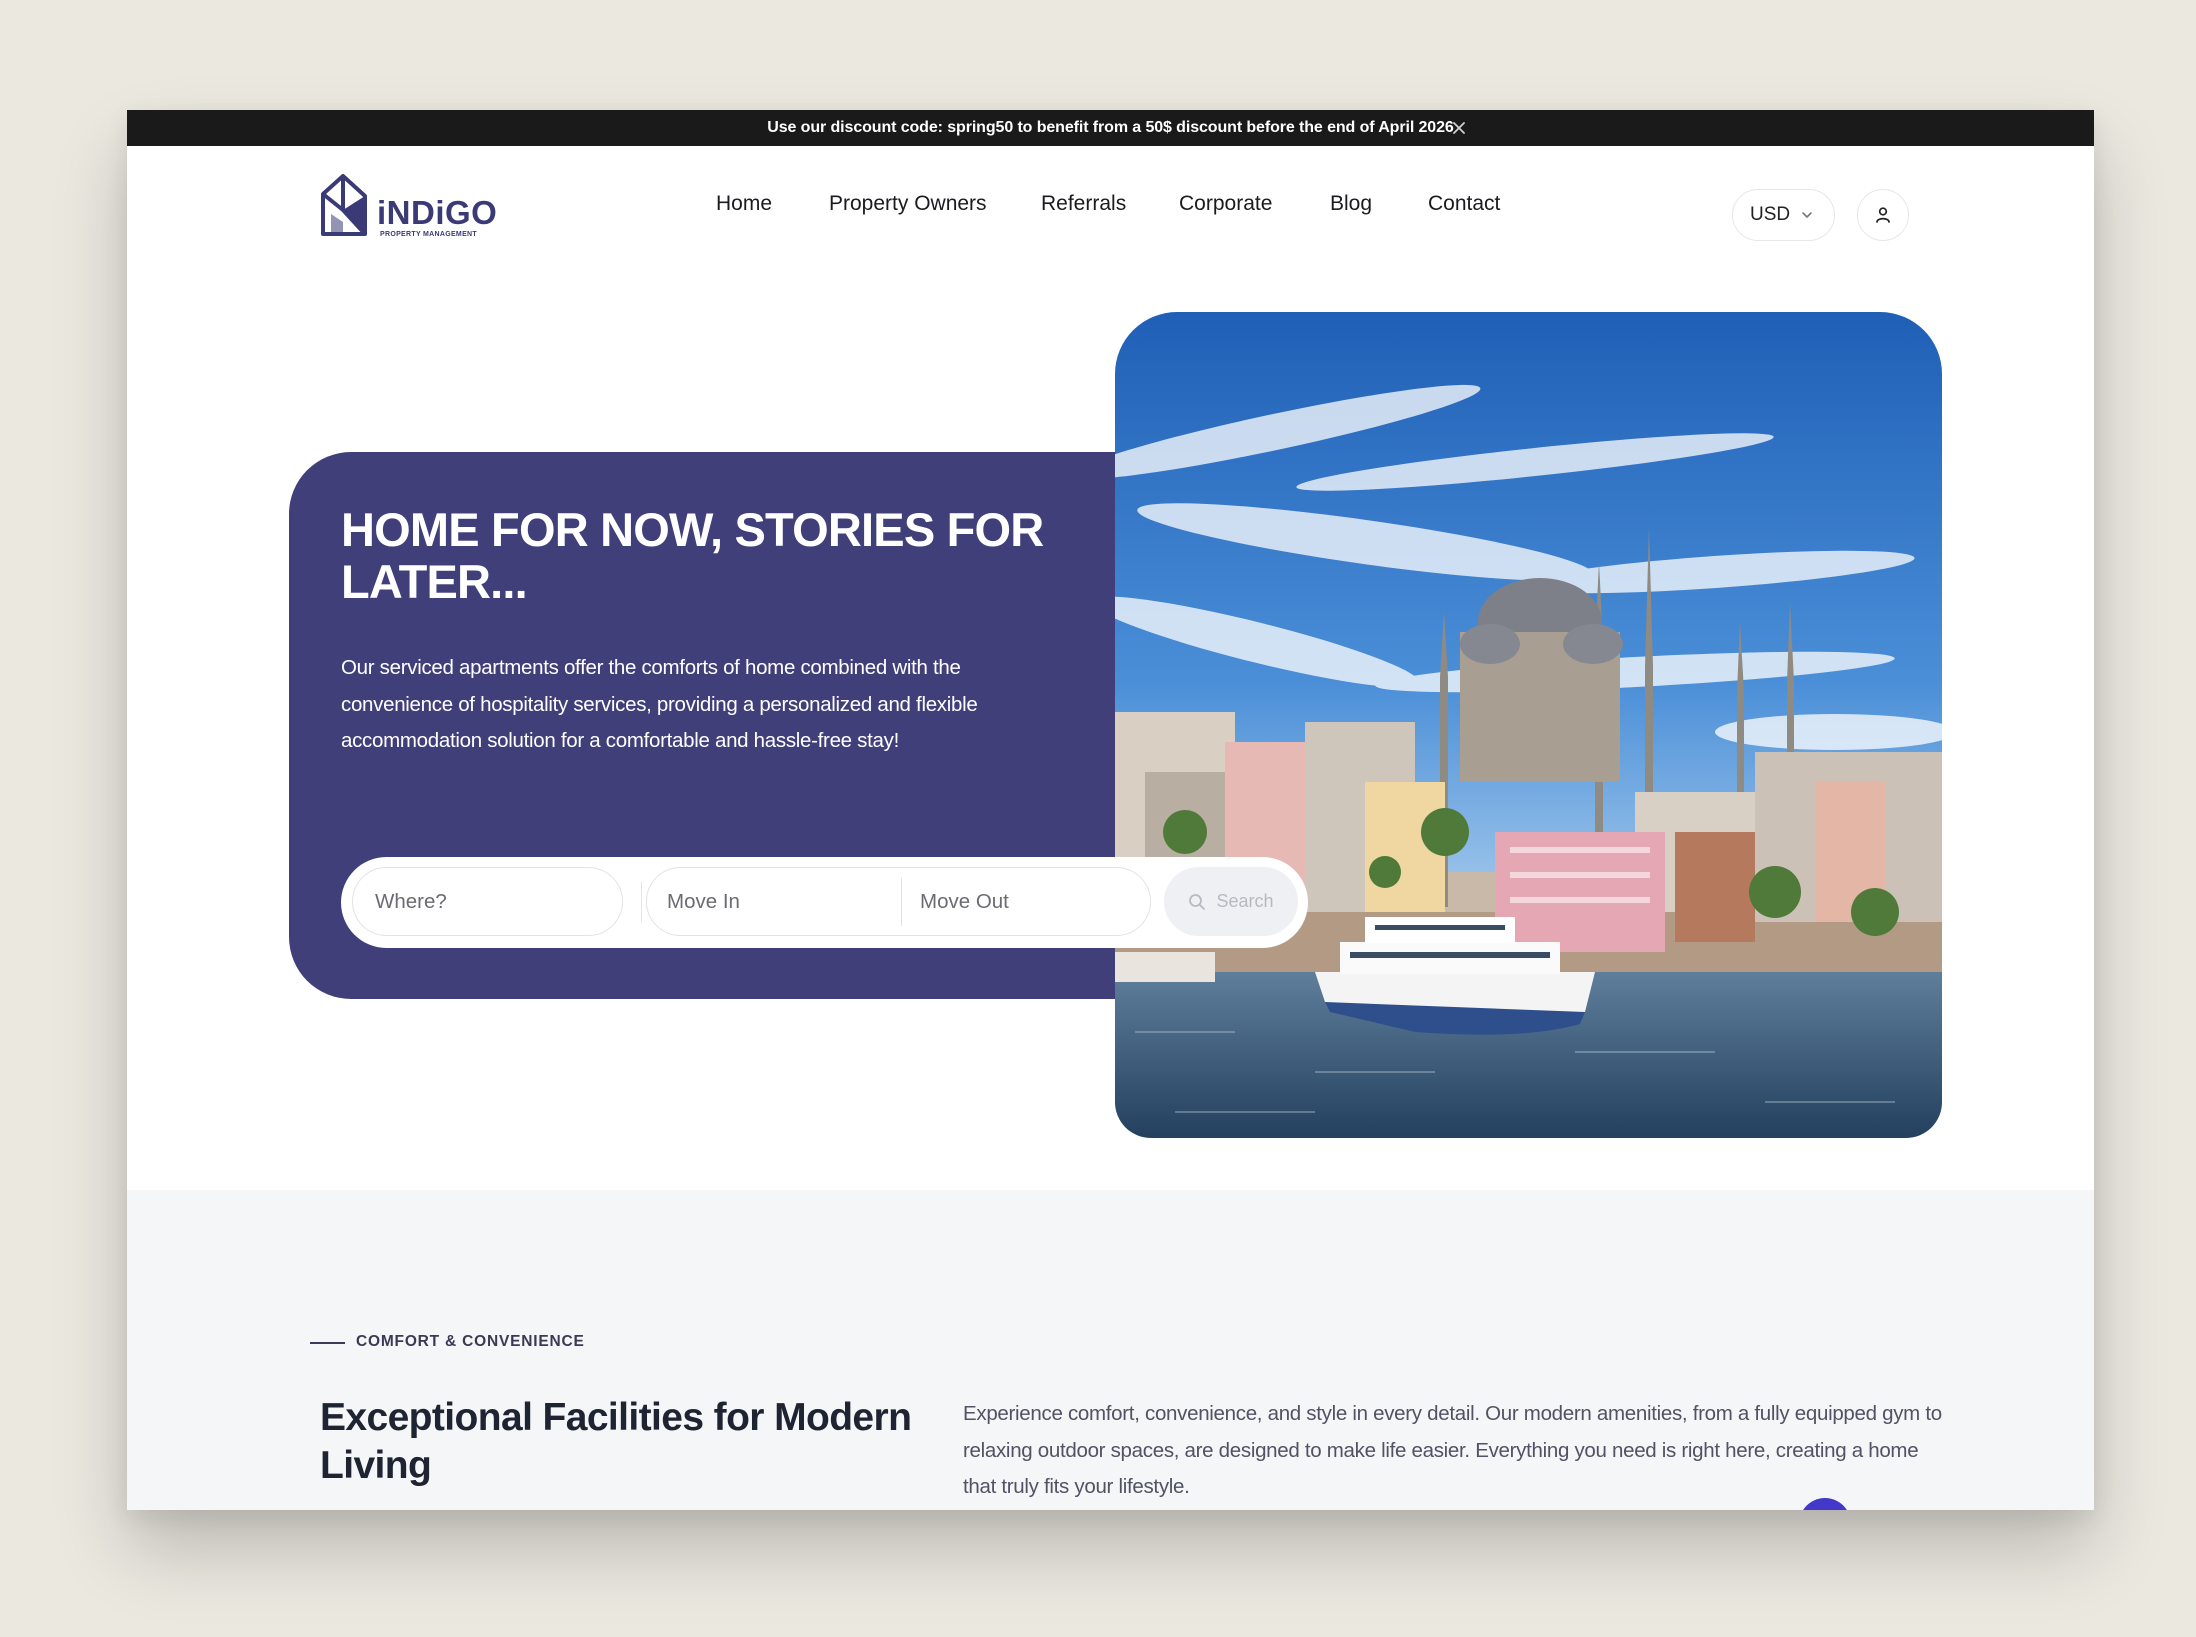  What do you see at coordinates (411, 901) in the screenshot?
I see `where-placeholder: Where?` at bounding box center [411, 901].